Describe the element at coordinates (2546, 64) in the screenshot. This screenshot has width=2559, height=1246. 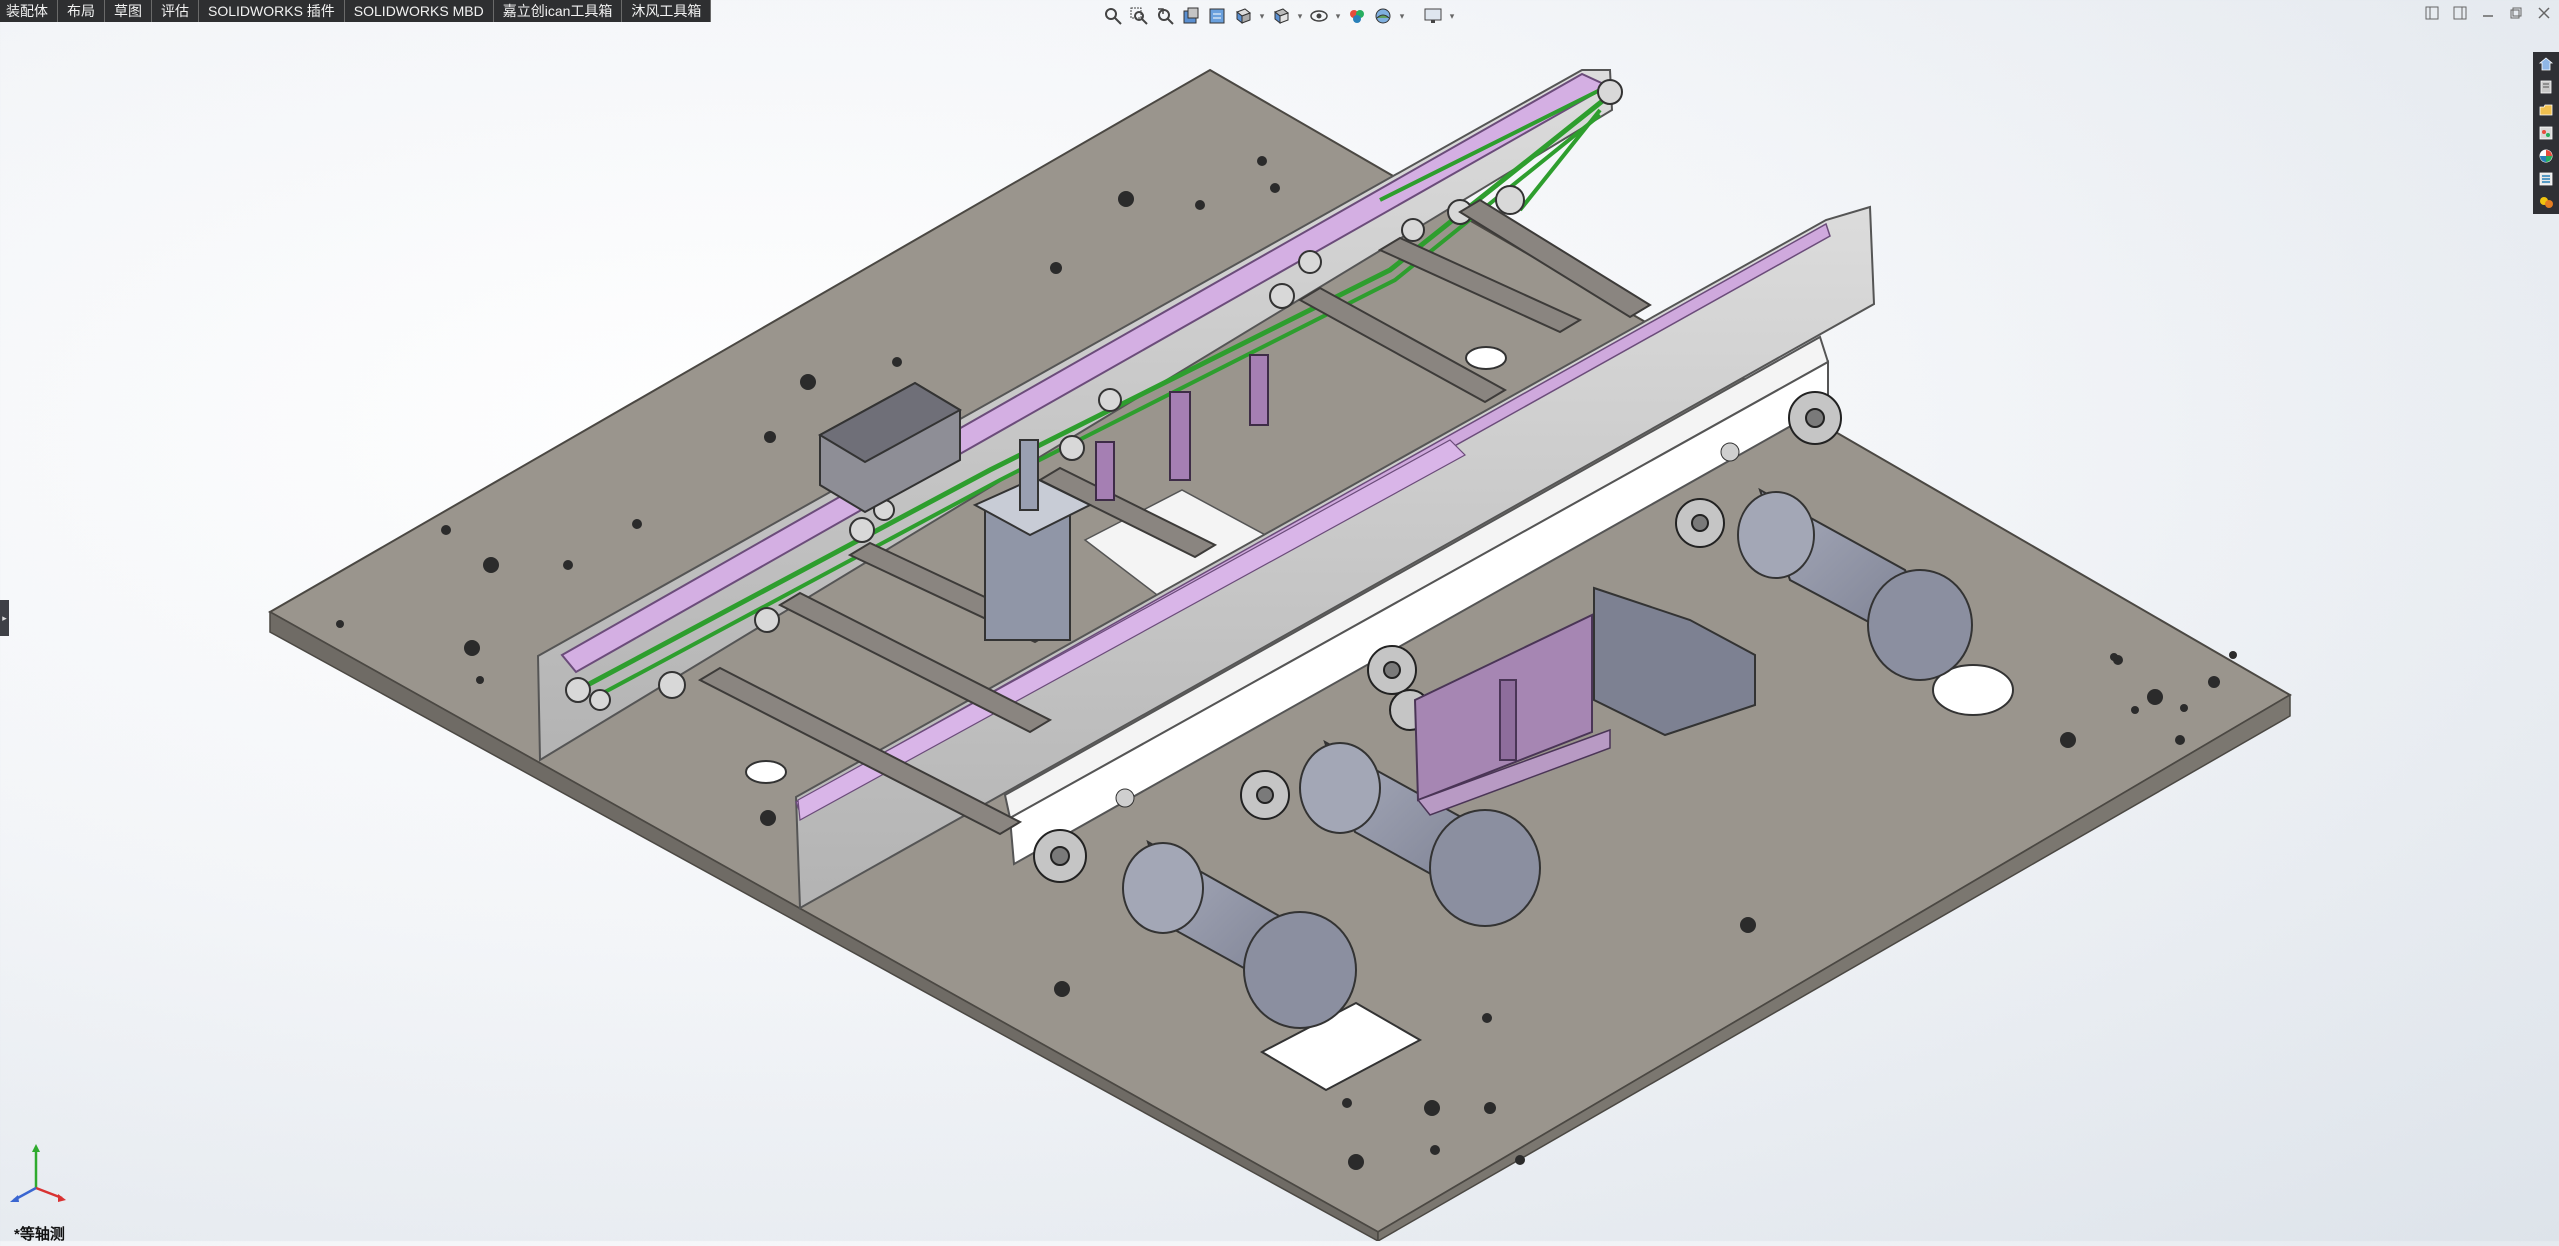
I see `solidworks-resources-icon` at that location.